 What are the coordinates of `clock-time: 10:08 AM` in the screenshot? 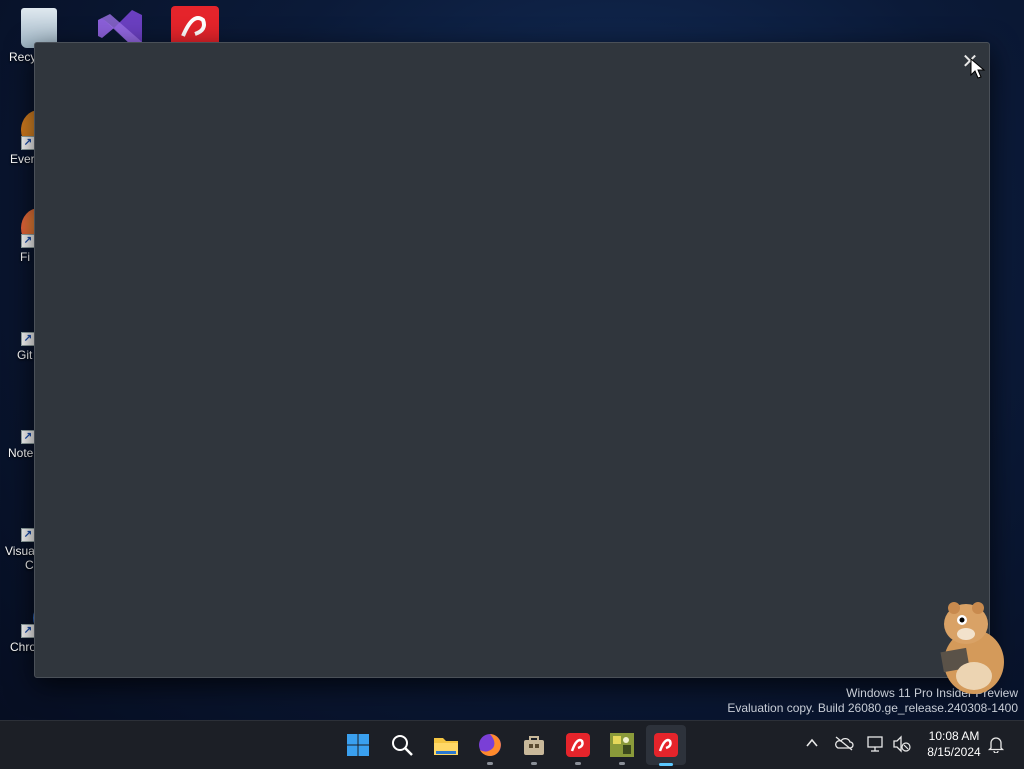 It's located at (954, 736).